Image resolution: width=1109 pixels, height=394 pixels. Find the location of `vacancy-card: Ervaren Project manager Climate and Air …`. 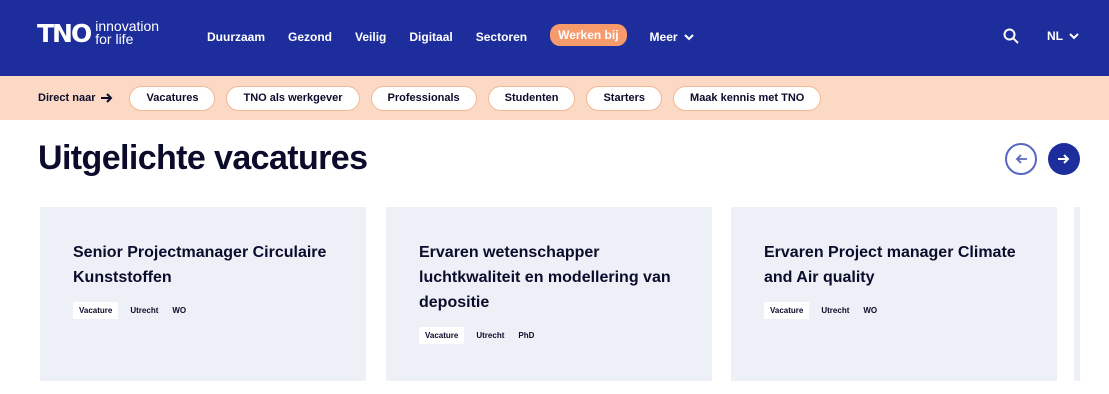

vacancy-card: Ervaren Project manager Climate and Air … is located at coordinates (894, 294).